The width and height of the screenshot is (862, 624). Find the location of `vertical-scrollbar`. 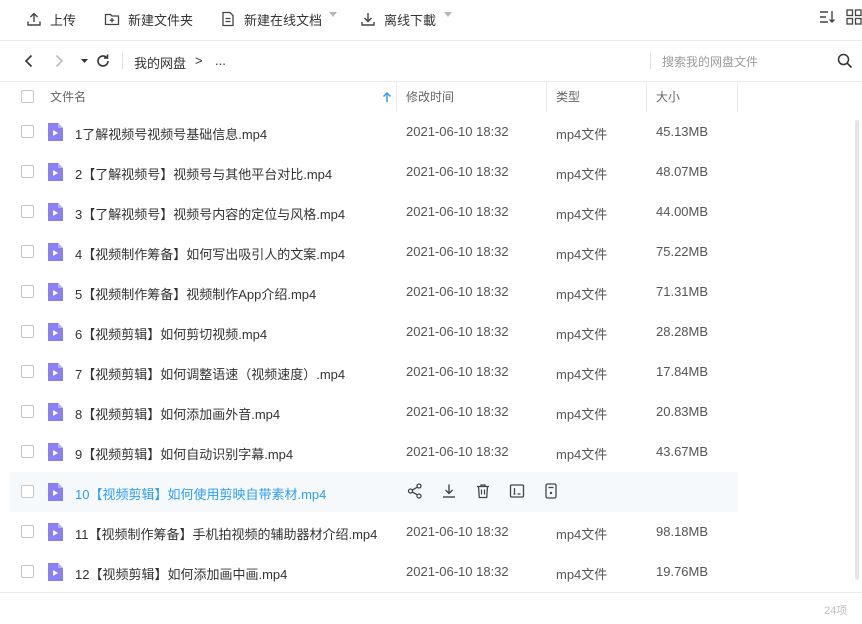

vertical-scrollbar is located at coordinates (857, 350).